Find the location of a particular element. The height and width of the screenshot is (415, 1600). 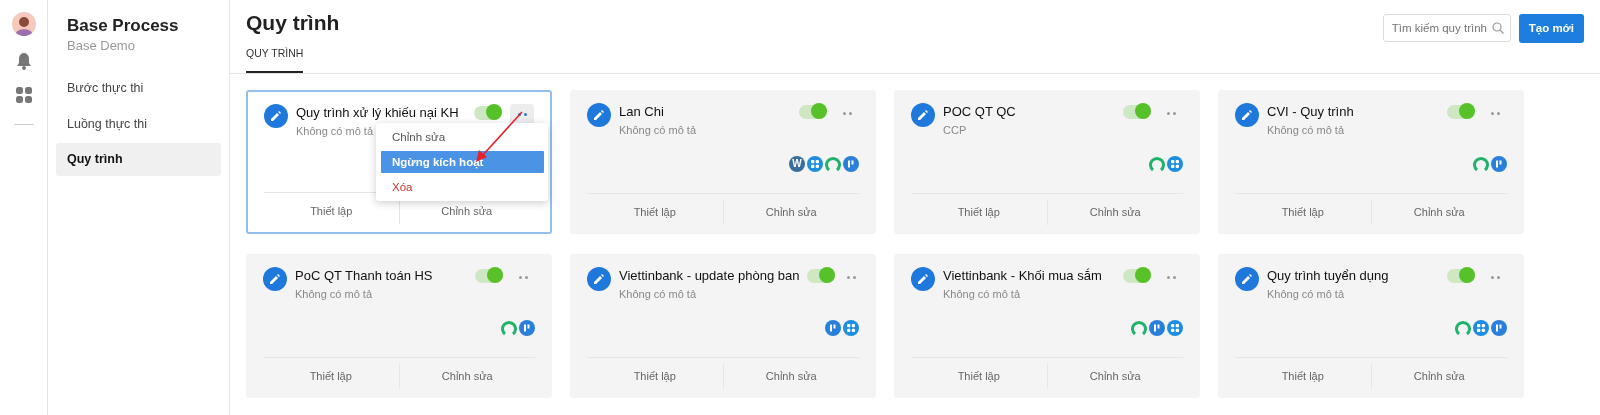

card-title: CVI - Quy trình is located at coordinates (1310, 111).